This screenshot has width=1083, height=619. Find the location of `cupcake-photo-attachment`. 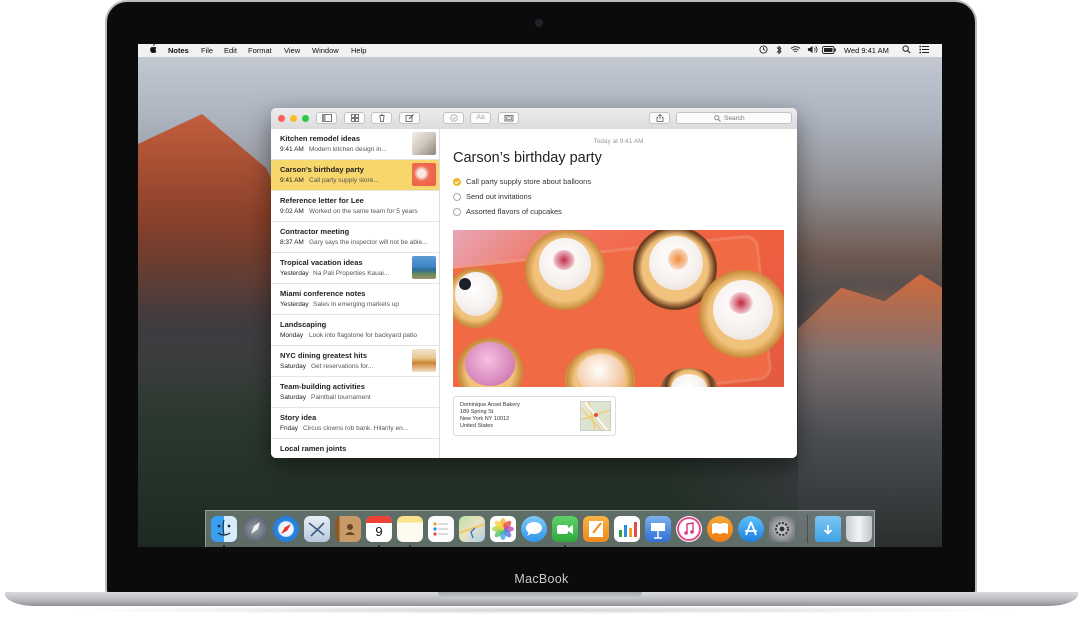

cupcake-photo-attachment is located at coordinates (618, 308).